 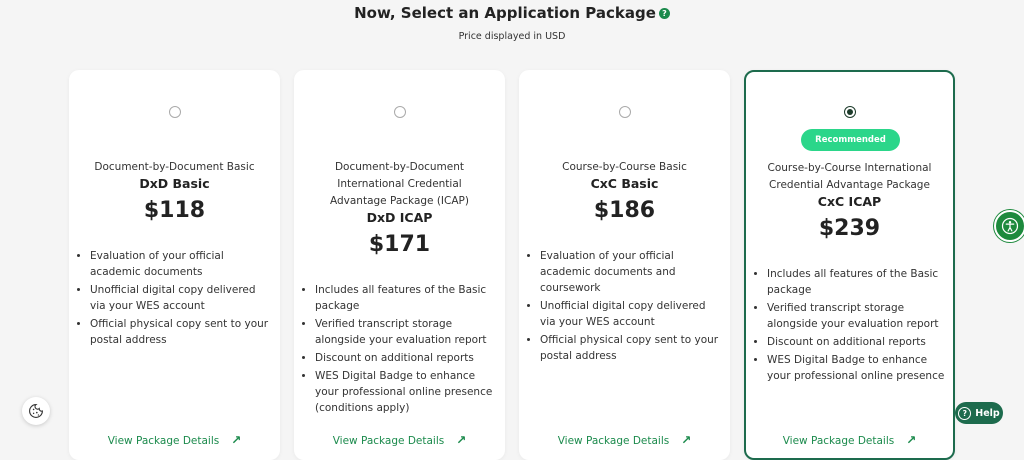 I want to click on help-button: ? Help, so click(x=979, y=413).